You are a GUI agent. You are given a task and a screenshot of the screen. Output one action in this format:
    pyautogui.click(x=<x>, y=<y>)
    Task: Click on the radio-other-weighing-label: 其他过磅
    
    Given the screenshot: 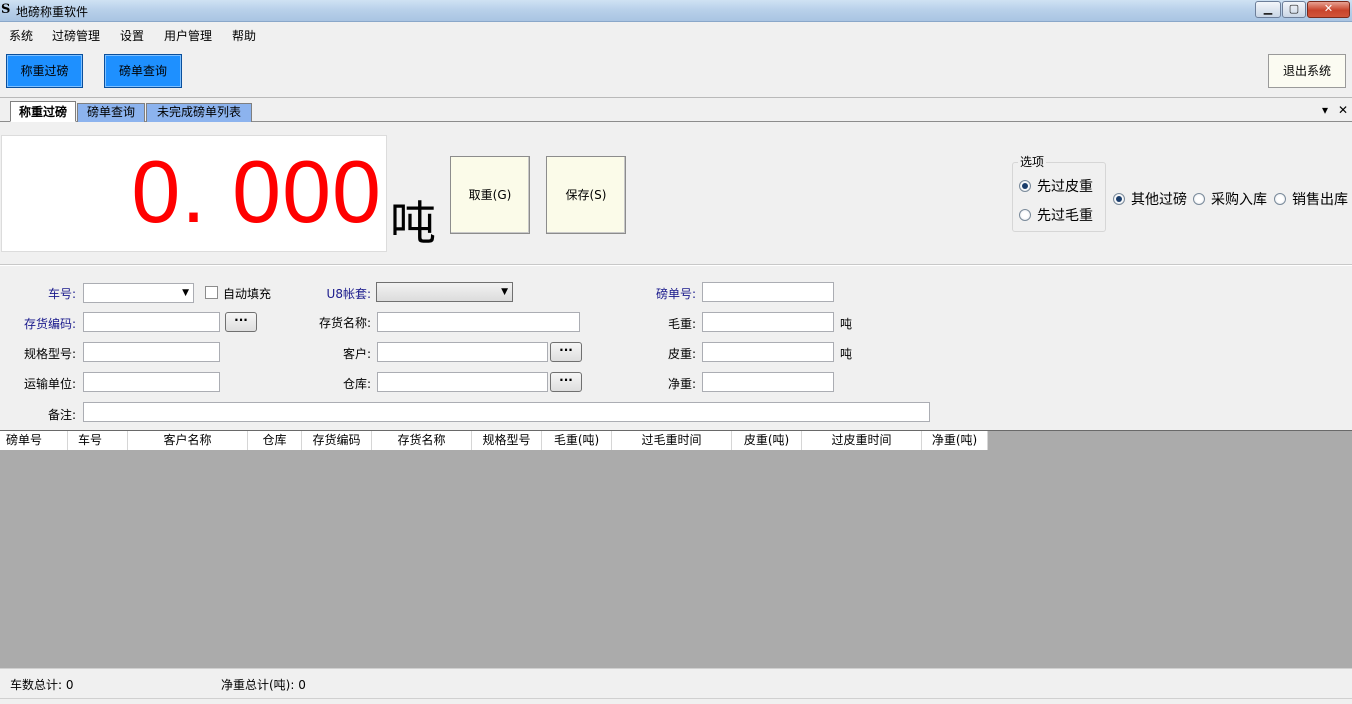 What is the action you would take?
    pyautogui.click(x=1159, y=200)
    